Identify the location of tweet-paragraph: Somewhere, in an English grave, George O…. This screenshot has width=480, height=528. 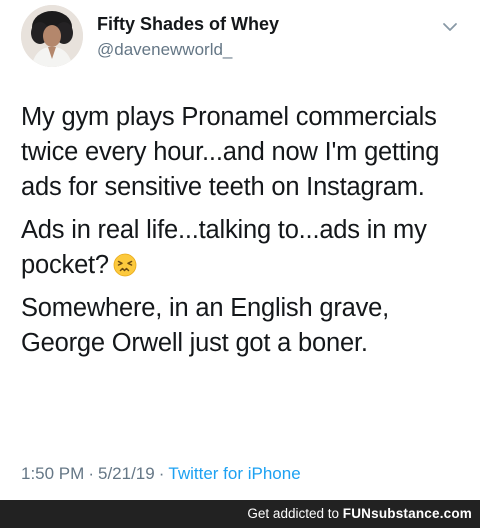
(205, 325).